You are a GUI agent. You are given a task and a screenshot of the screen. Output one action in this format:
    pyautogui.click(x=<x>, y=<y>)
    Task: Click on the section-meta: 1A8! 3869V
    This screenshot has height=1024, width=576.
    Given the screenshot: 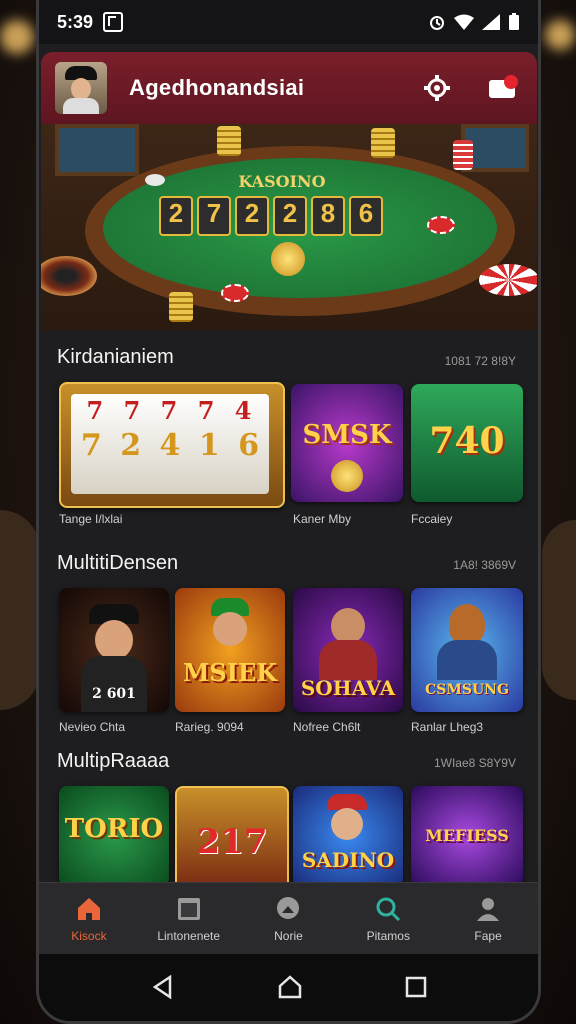 What is the action you would take?
    pyautogui.click(x=484, y=565)
    